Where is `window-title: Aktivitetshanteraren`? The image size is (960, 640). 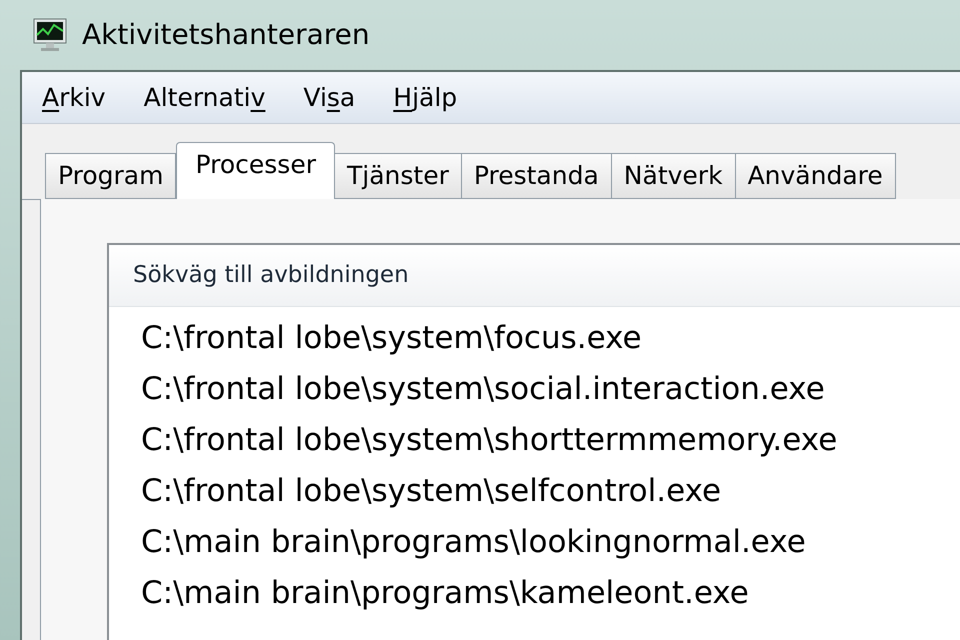 window-title: Aktivitetshanteraren is located at coordinates (226, 35).